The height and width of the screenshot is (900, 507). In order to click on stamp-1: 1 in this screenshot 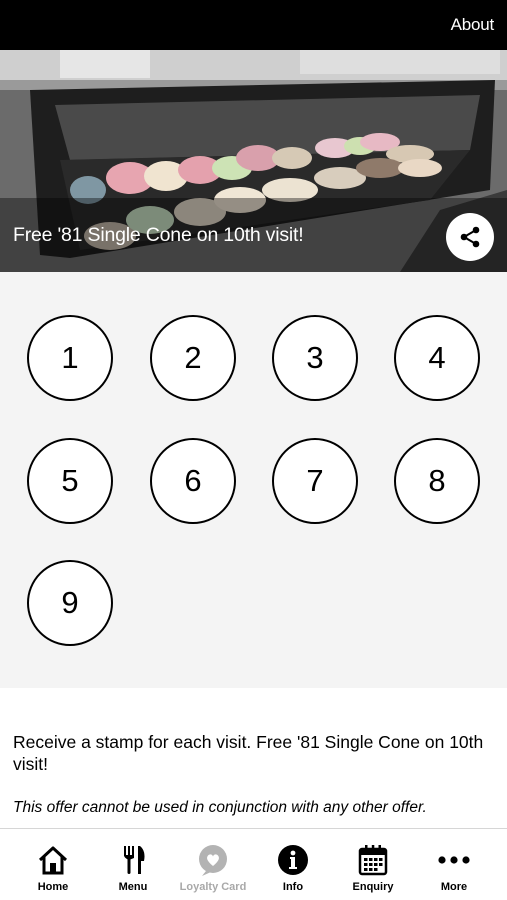, I will do `click(70, 358)`.